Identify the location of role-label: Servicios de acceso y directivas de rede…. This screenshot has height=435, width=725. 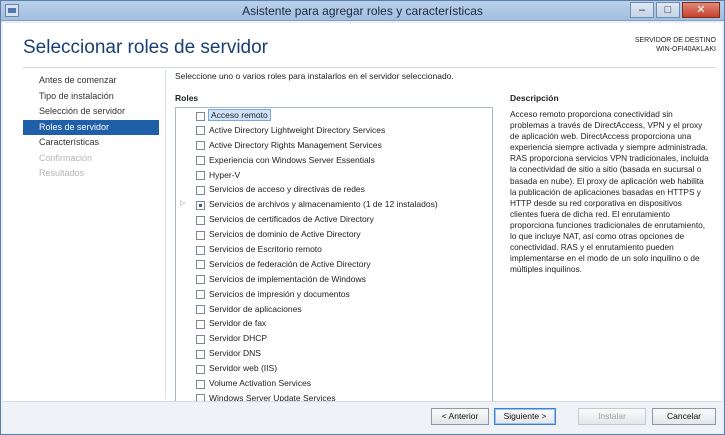
(287, 189).